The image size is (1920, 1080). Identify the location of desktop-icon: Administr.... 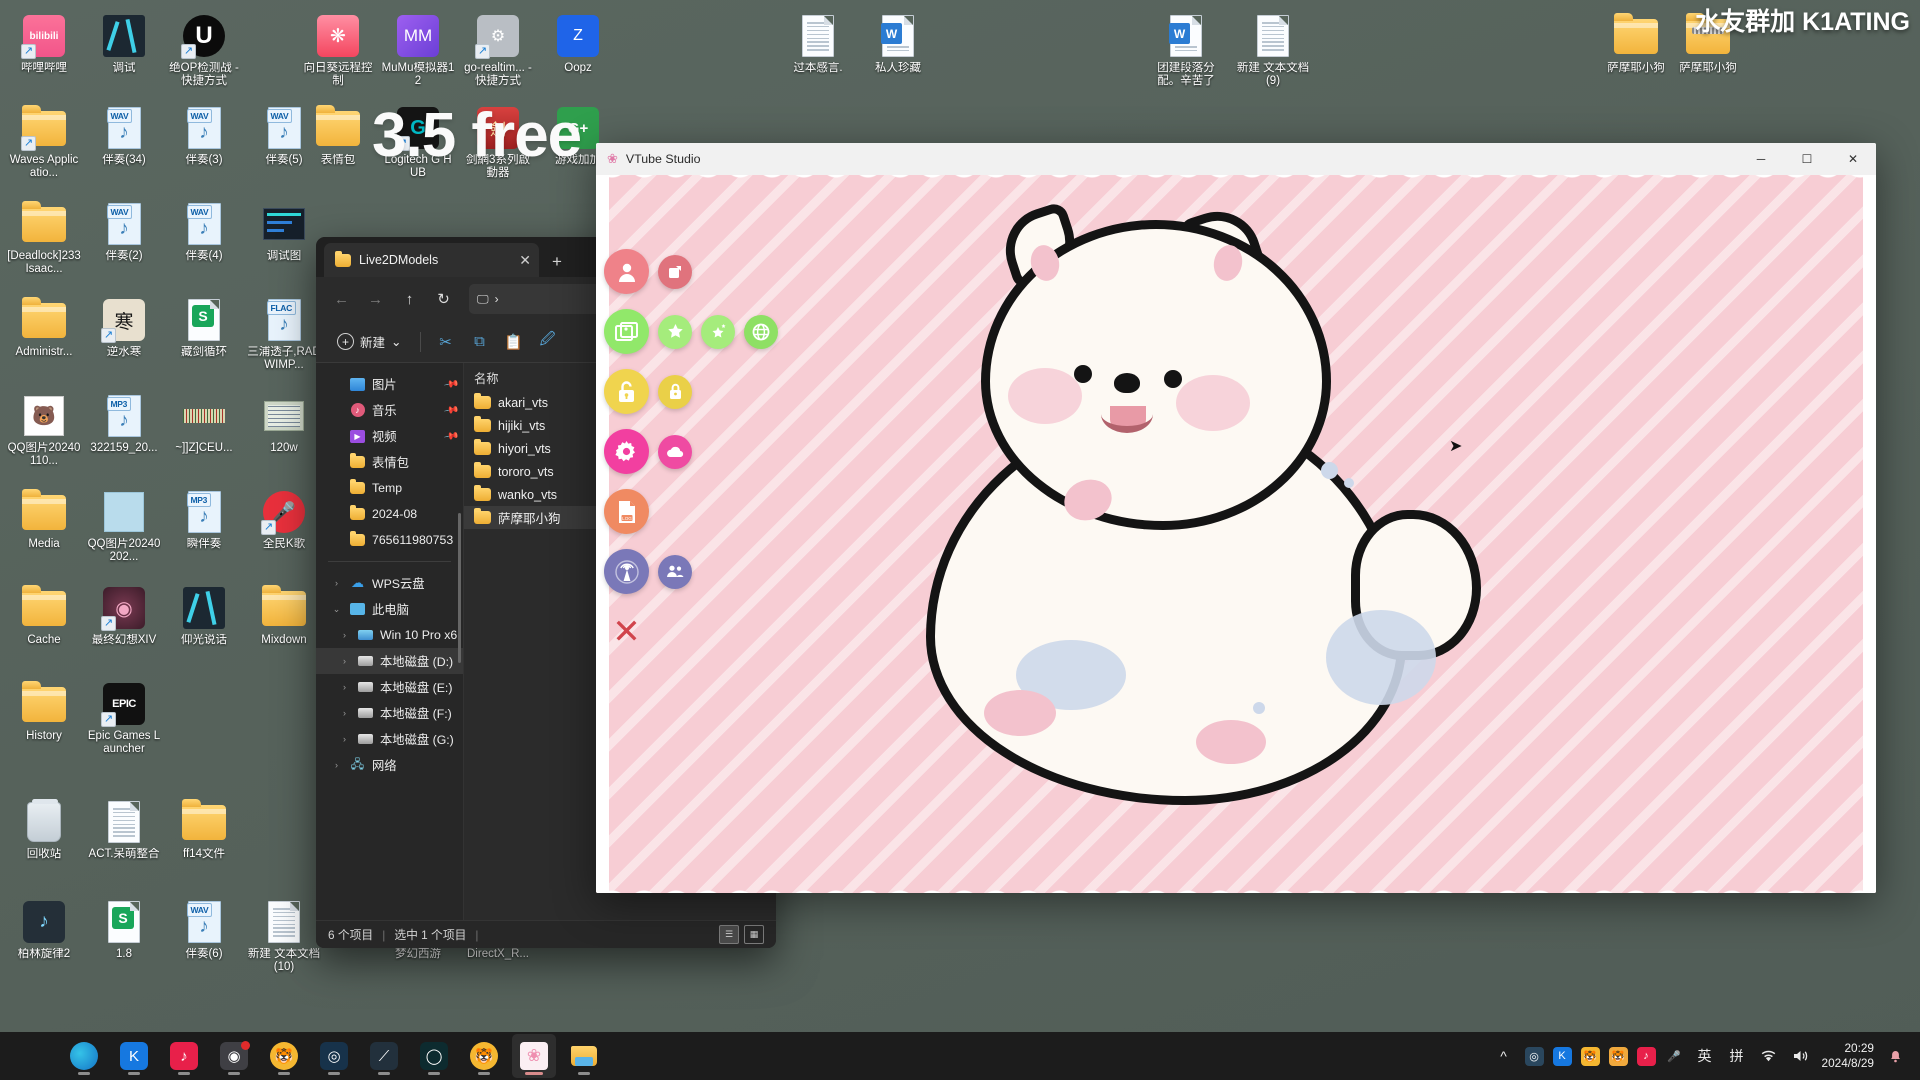
(44, 338).